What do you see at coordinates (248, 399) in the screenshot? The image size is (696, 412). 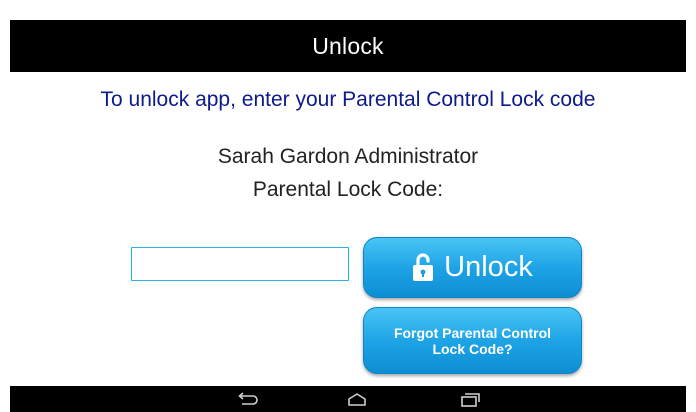 I see `back-icon` at bounding box center [248, 399].